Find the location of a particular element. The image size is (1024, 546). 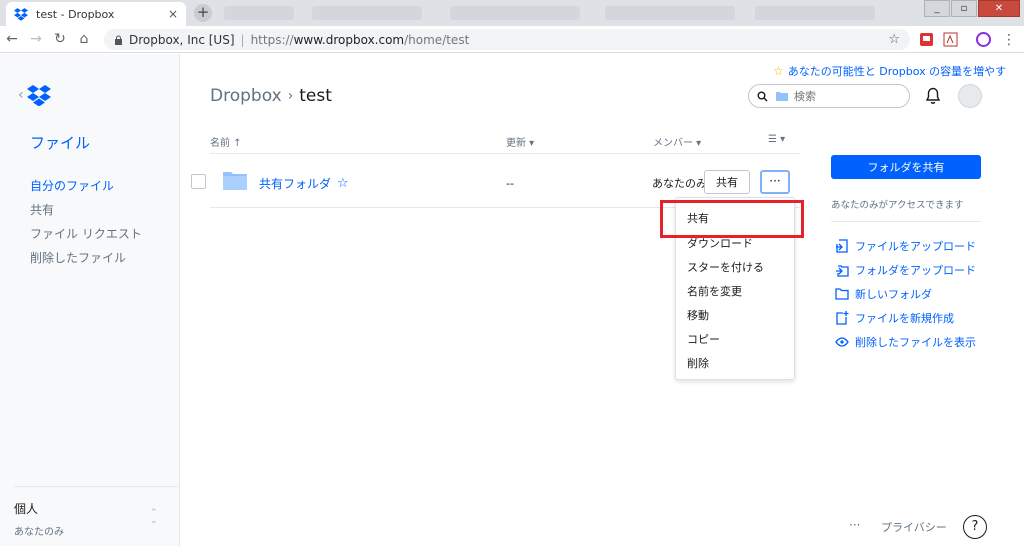

account-switcher: 個人 あなたのみ is located at coordinates (39, 519).